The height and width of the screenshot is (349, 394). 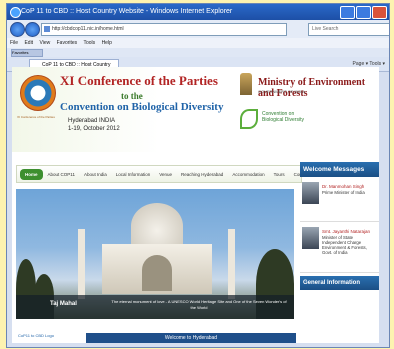 I want to click on minimize-button, so click(x=347, y=12).